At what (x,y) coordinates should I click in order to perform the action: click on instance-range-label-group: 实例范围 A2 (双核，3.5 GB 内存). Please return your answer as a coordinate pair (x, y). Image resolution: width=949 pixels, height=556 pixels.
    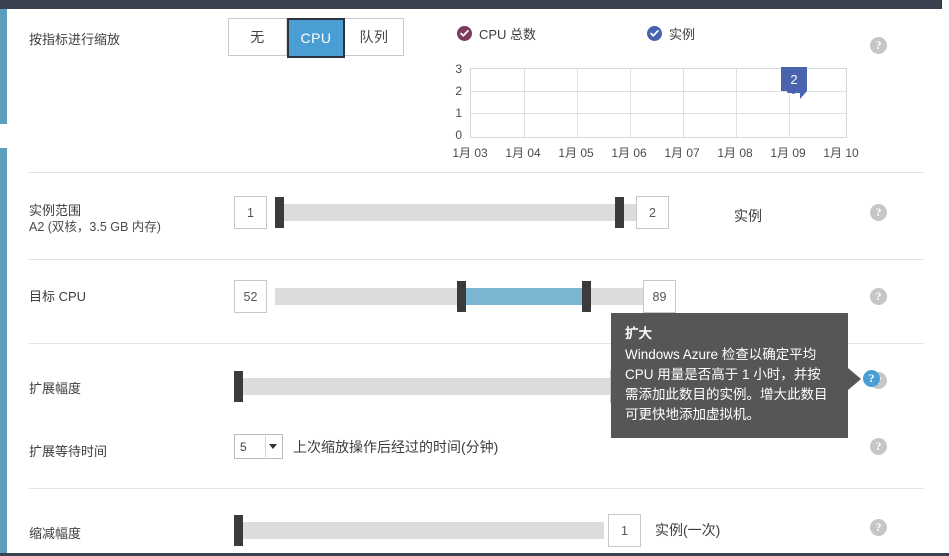
    Looking at the image, I should click on (95, 219).